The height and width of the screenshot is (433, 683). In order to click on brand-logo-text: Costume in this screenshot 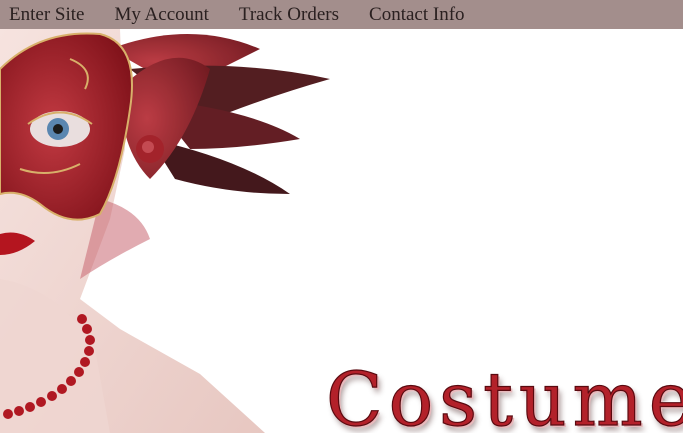, I will do `click(504, 395)`.